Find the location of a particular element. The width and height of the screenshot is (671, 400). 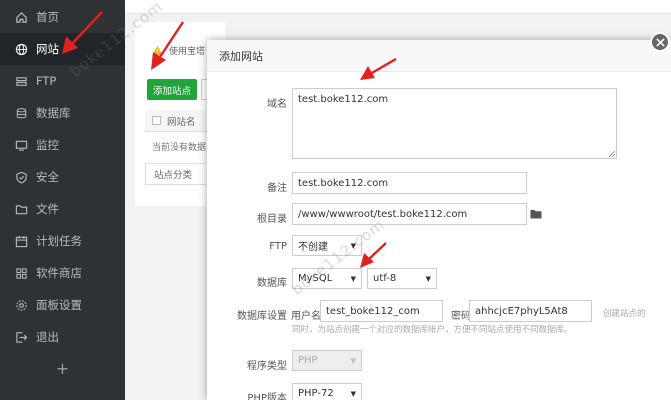

sidebar-item-settings: 面板设置 is located at coordinates (62, 305).